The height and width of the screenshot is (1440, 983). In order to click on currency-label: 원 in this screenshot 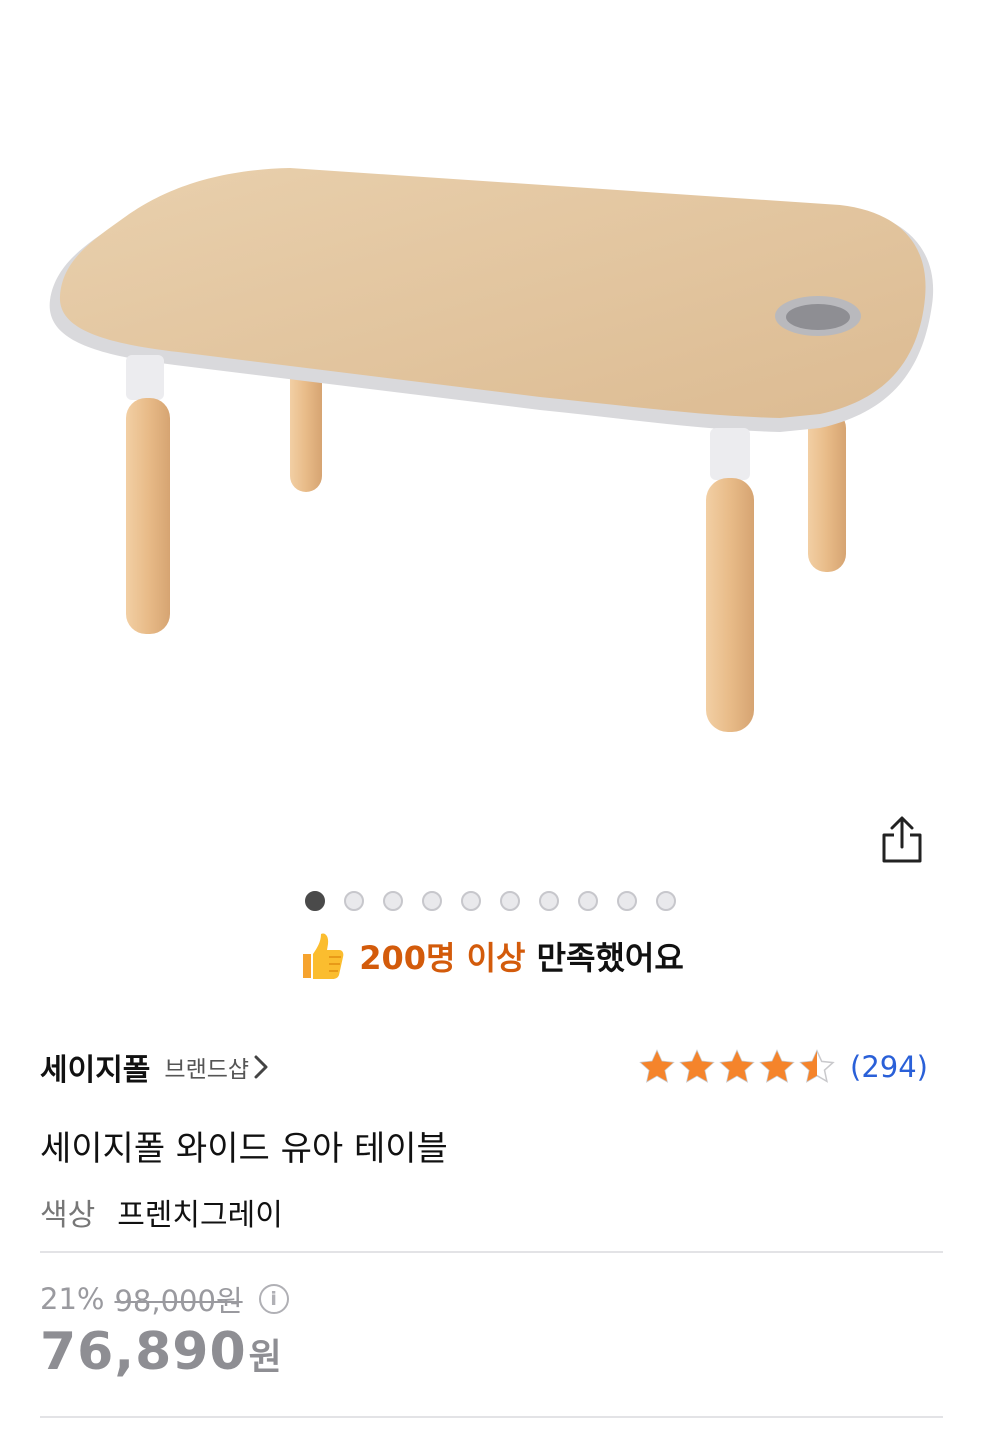, I will do `click(265, 1357)`.